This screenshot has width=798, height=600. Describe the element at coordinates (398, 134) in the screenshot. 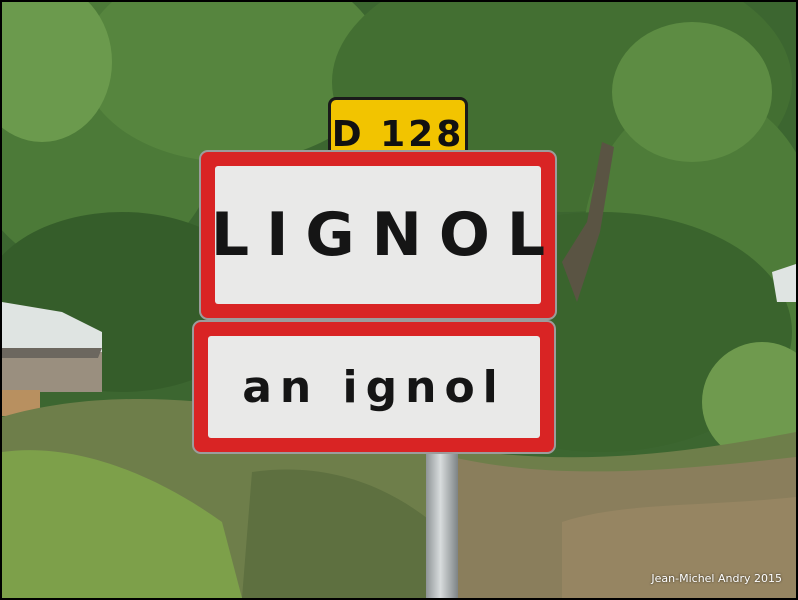

I see `road-number-text: D 128` at that location.